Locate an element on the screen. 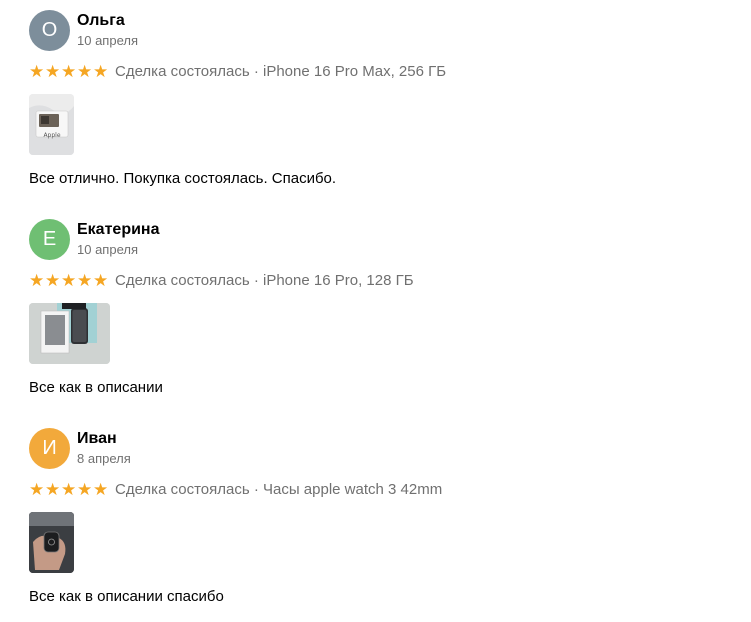 The width and height of the screenshot is (751, 622). review-date: 8 апреля is located at coordinates (104, 458).